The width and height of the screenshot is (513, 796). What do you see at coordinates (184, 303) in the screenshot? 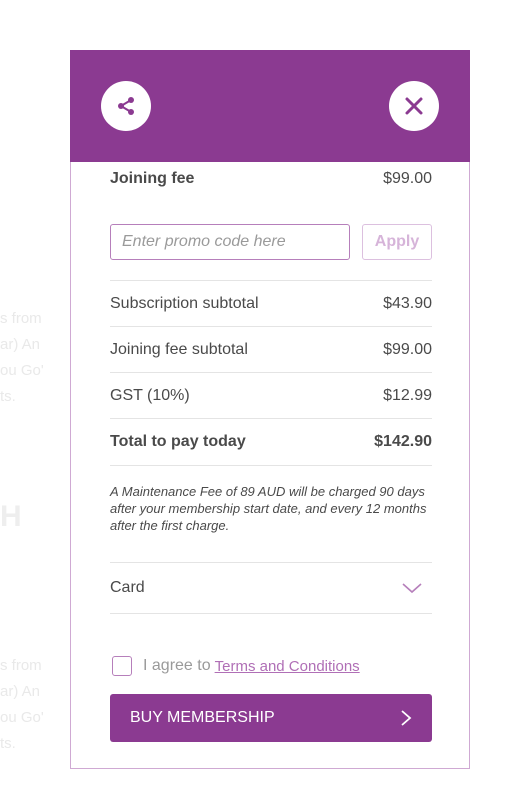
I see `totals-label: Subscription subtotal` at bounding box center [184, 303].